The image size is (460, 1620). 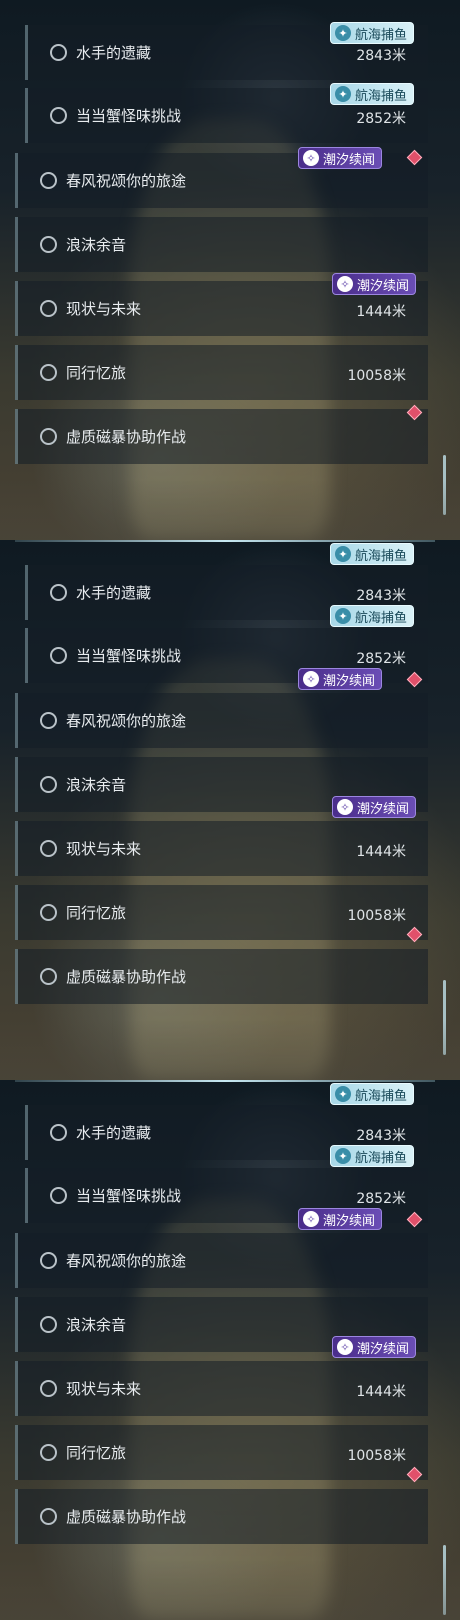 I want to click on quest-item-foam-echo: 浪沫余音, so click(x=221, y=244).